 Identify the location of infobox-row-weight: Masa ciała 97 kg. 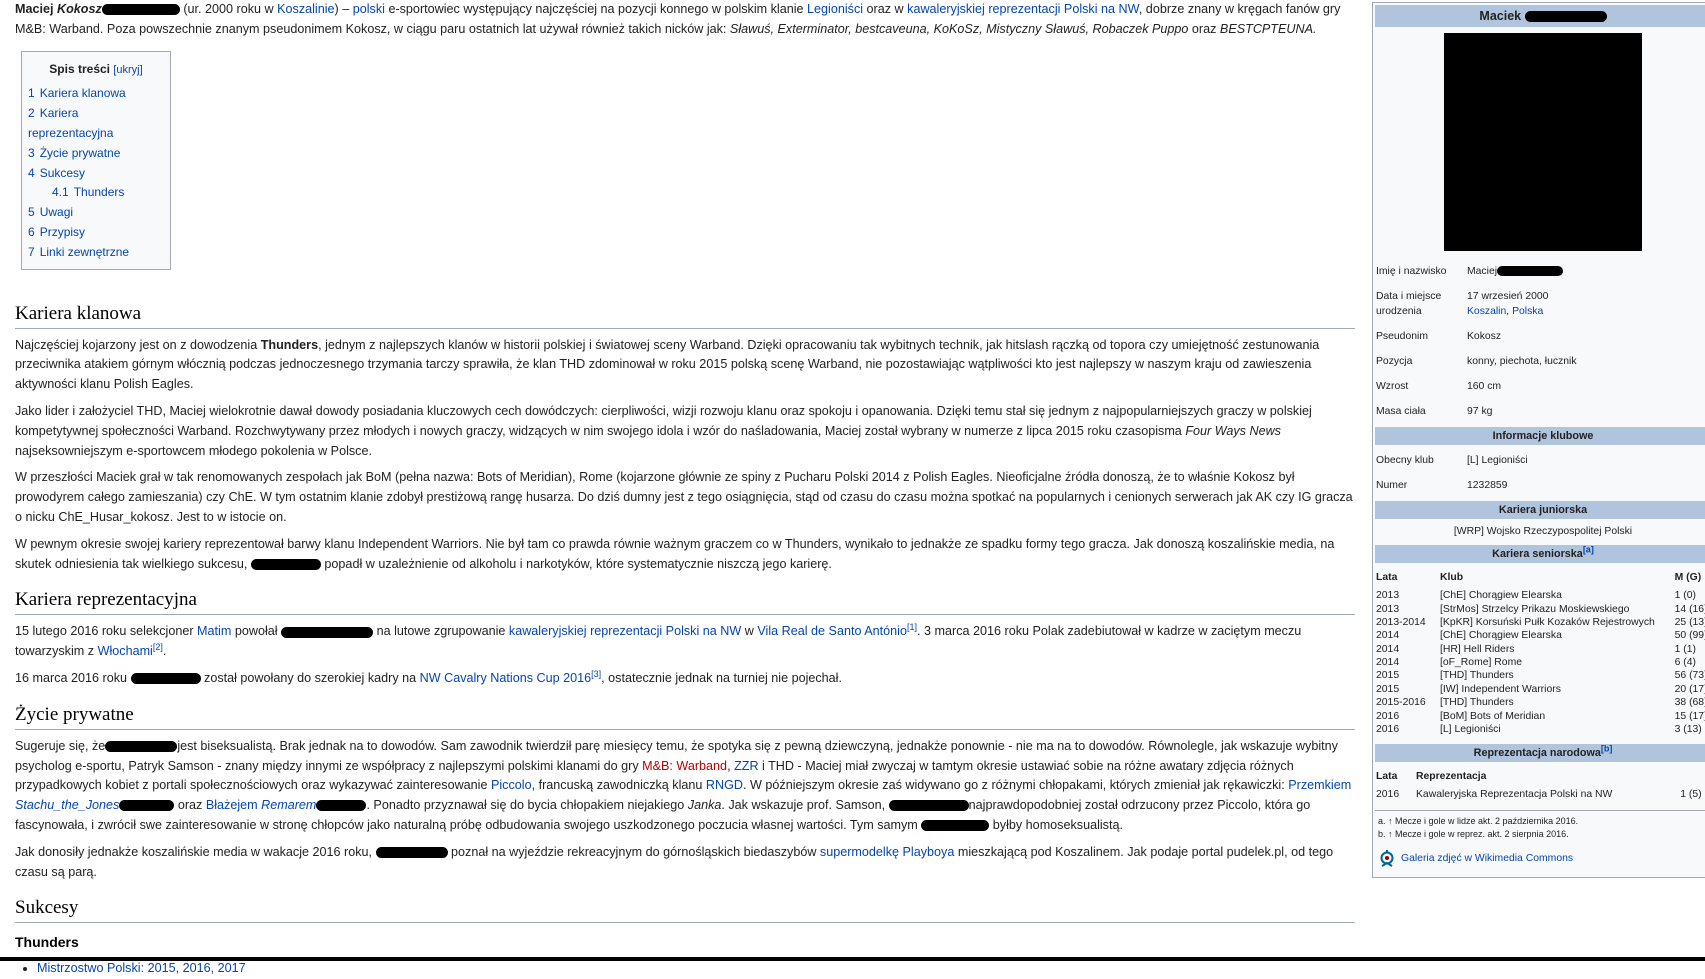
(1434, 411).